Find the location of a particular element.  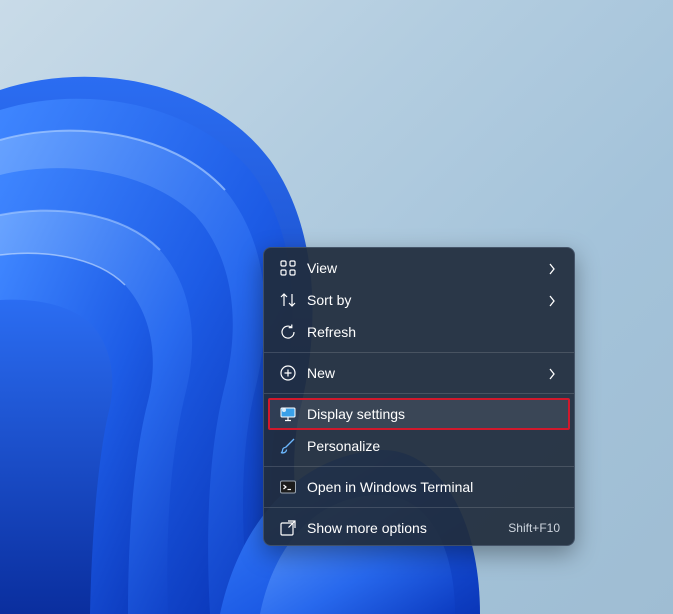

menu-item-label: Show more options is located at coordinates (367, 528).